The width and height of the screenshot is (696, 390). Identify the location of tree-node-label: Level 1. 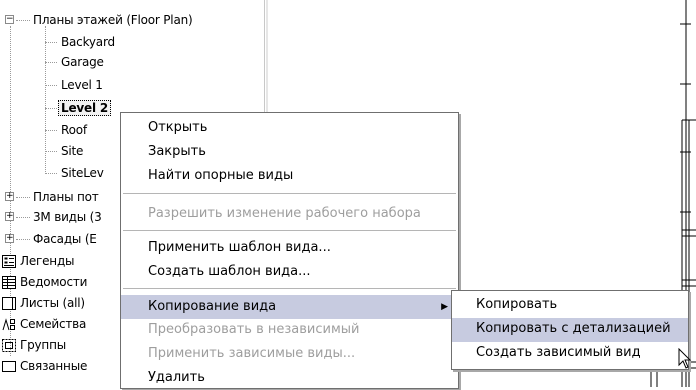
(82, 85).